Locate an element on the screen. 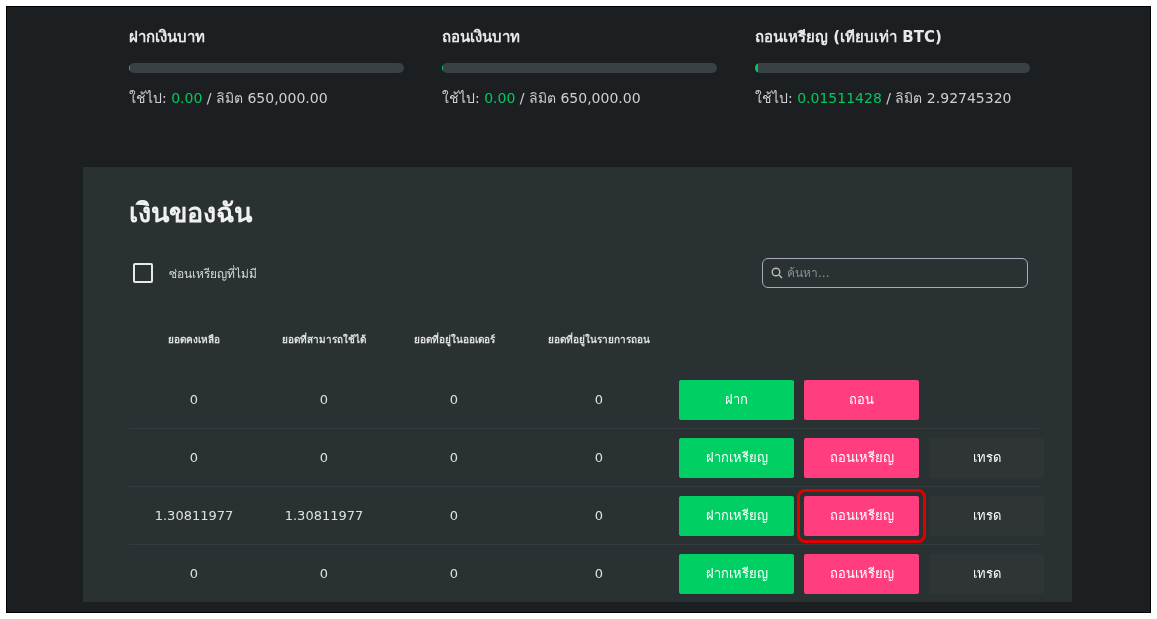 This screenshot has width=1157, height=619. limit-title: ถอนเหรียญ (เทียบเท่า BTC) is located at coordinates (849, 37).